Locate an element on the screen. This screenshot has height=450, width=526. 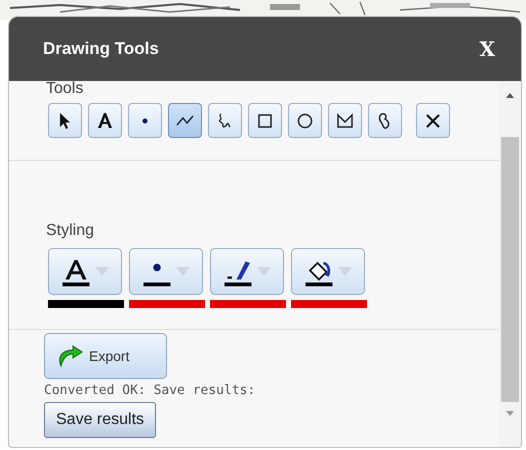
scrollbar is located at coordinates (510, 264).